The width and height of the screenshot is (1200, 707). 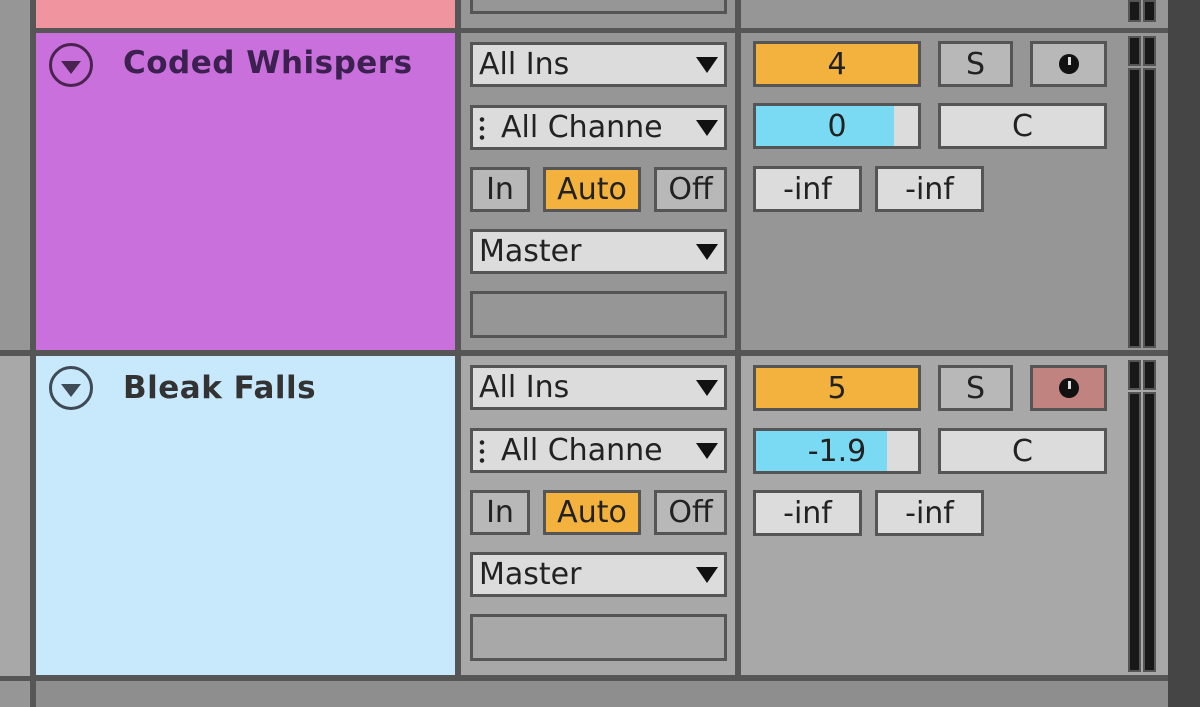 What do you see at coordinates (268, 63) in the screenshot?
I see `track-name: Coded Whispers` at bounding box center [268, 63].